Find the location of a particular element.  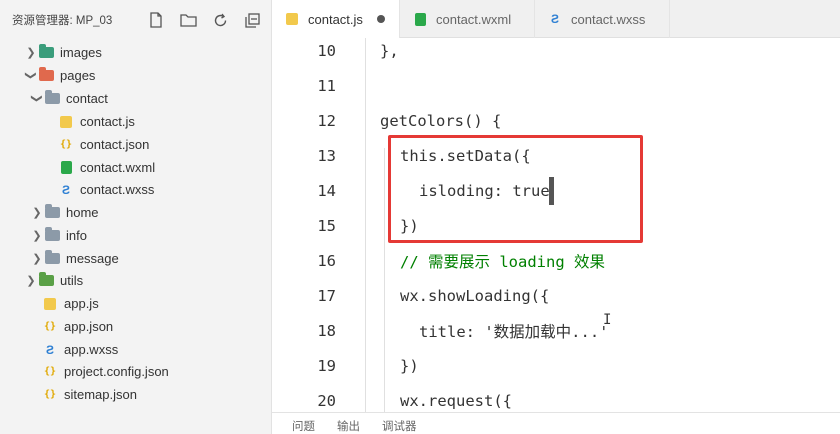

code-text: title: '数据加载中...' is located at coordinates (514, 331).